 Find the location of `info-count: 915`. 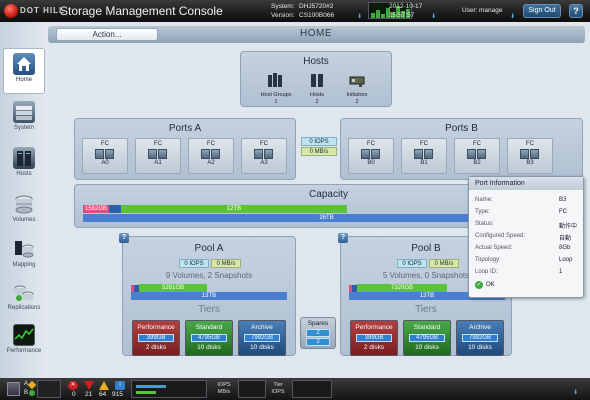

info-count: 915 is located at coordinates (117, 394).